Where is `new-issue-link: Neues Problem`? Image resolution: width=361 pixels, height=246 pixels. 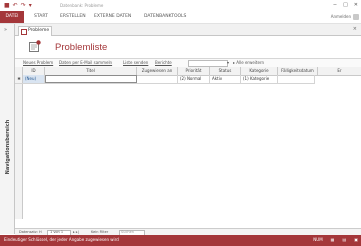 new-issue-link: Neues Problem is located at coordinates (38, 62).